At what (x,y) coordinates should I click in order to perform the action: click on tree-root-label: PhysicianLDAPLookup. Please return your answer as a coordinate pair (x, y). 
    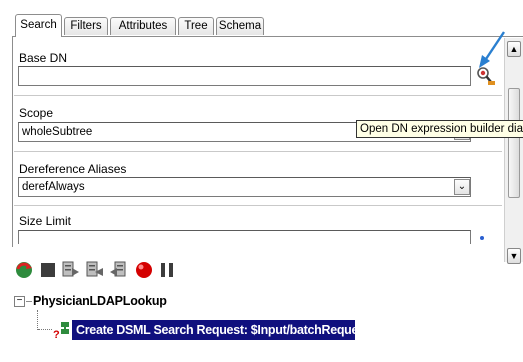
    Looking at the image, I should click on (100, 301).